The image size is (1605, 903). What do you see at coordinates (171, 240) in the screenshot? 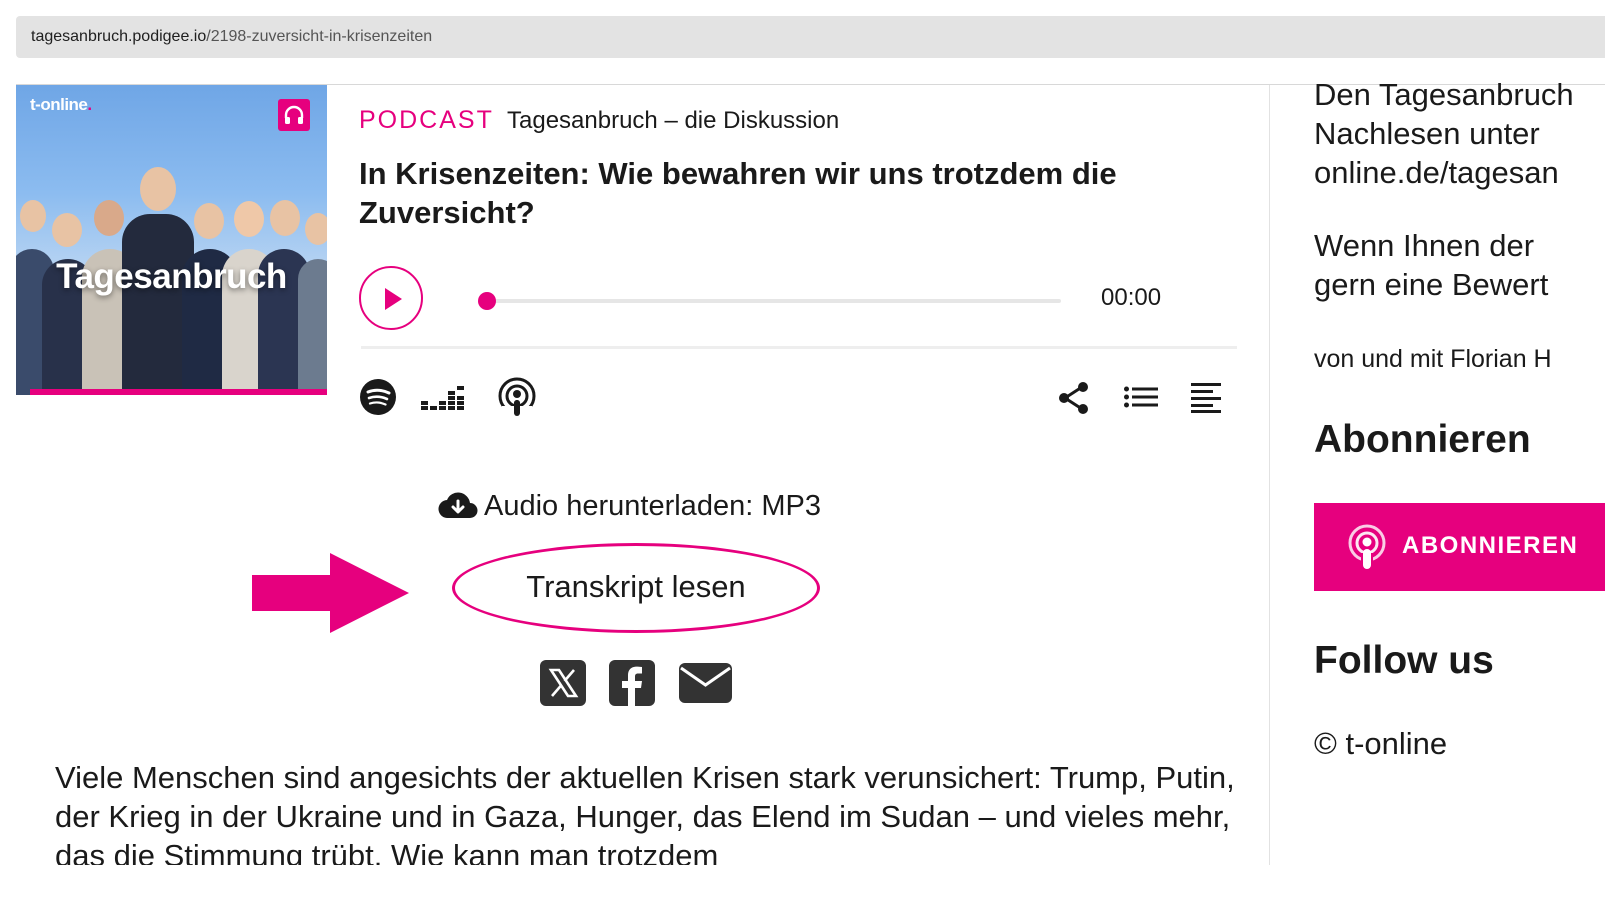
I see `podcast-cover-image: t-online. Tagesanbruch` at bounding box center [171, 240].